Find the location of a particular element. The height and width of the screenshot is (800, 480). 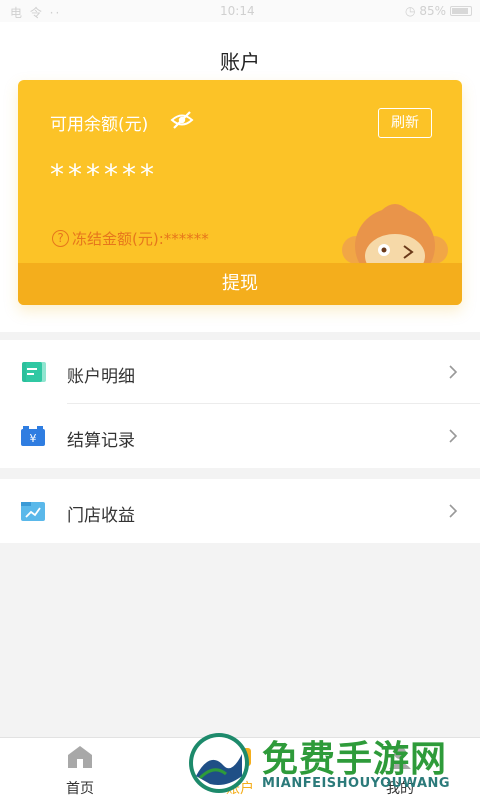

eye-hidden-icon is located at coordinates (182, 120).